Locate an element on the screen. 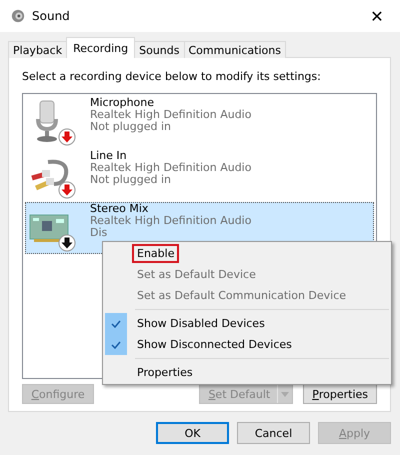 The image size is (400, 455). device-item: Line In Realtek High Definition Audio Not plugged in is located at coordinates (199, 175).